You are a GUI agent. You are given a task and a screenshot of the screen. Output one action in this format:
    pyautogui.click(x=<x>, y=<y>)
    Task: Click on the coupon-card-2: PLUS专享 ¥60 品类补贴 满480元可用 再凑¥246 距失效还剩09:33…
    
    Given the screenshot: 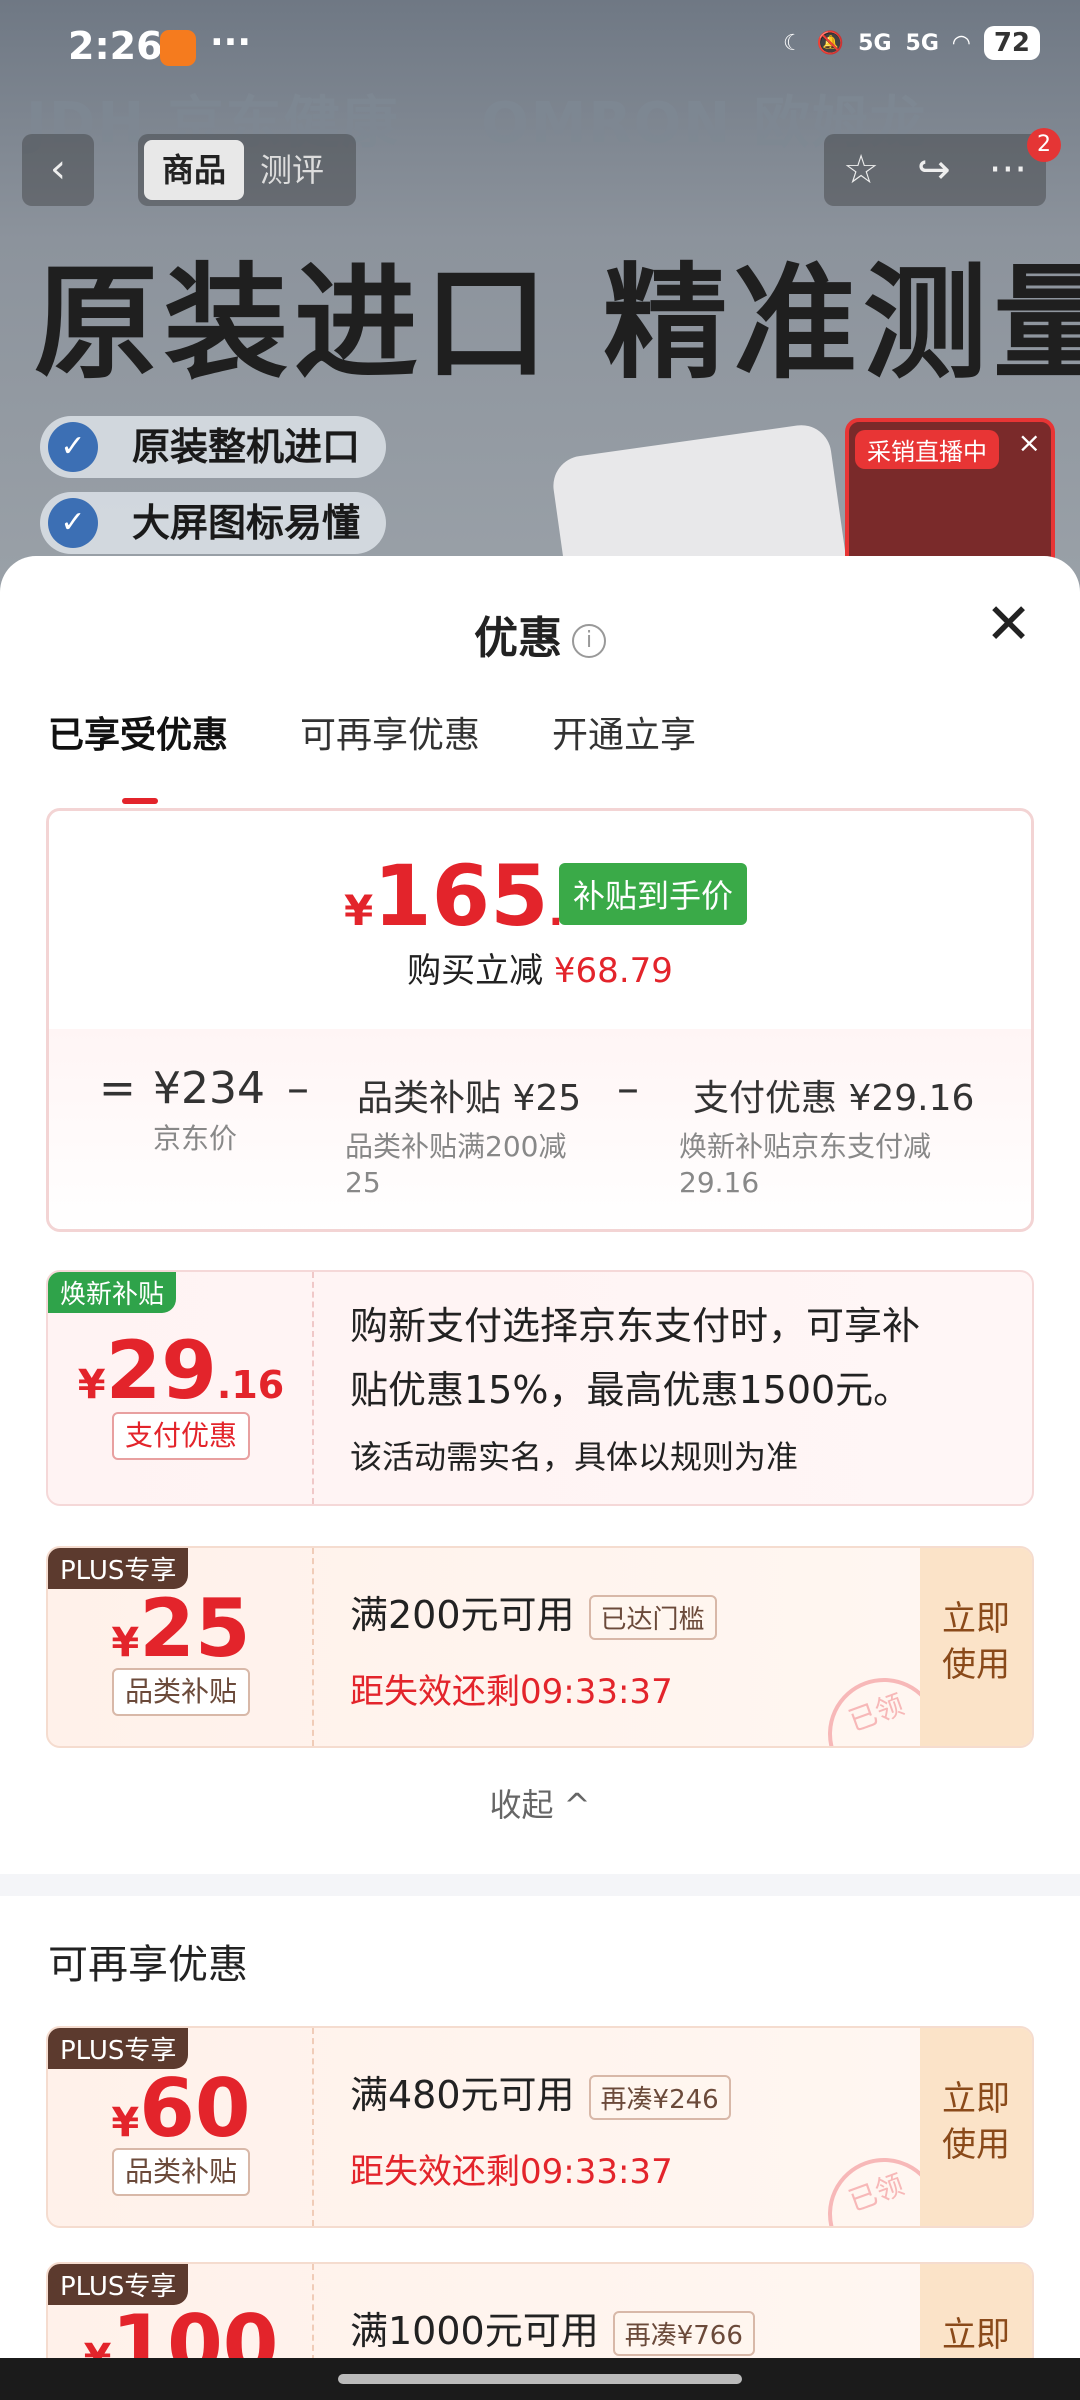 What is the action you would take?
    pyautogui.click(x=540, y=2127)
    